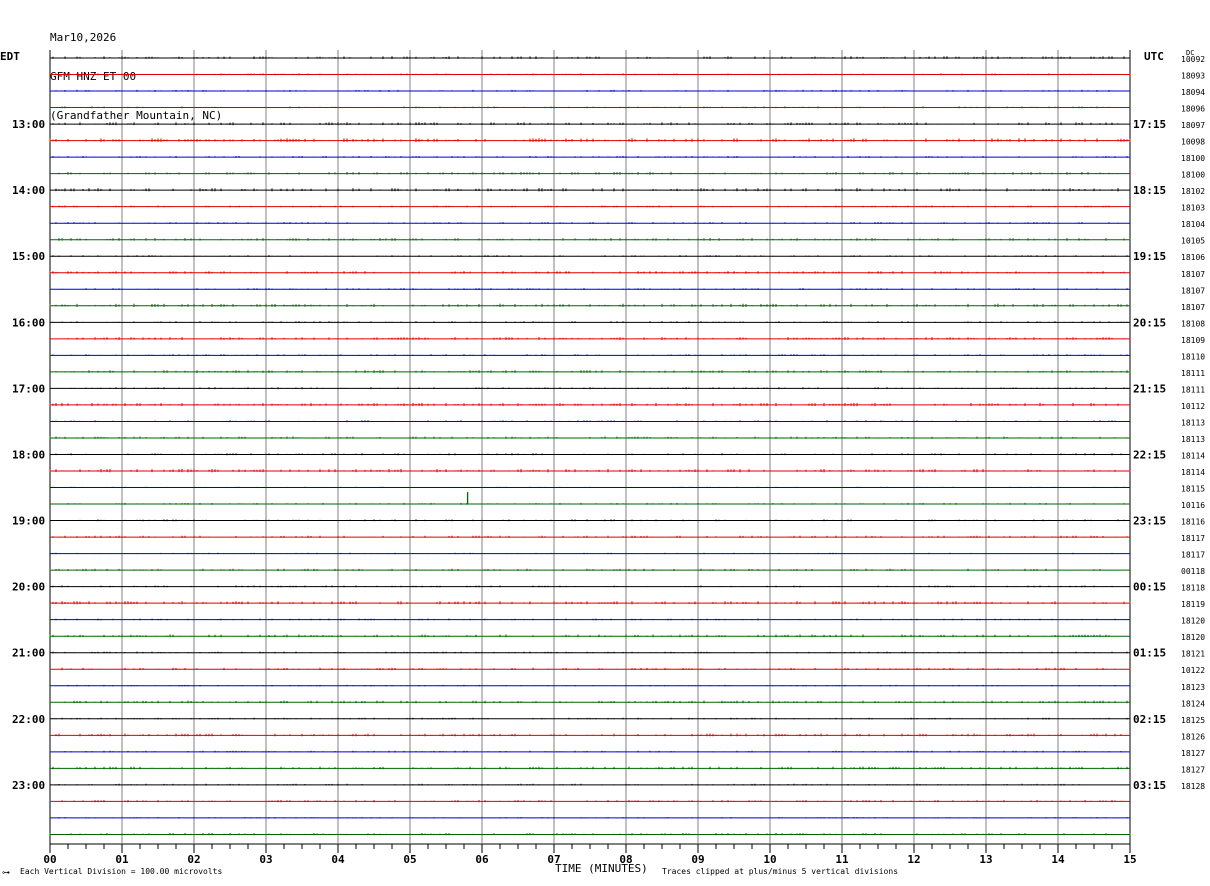 This screenshot has width=1210, height=886. Describe the element at coordinates (1193, 76) in the screenshot. I see `dc-offset-value: 18093` at that location.